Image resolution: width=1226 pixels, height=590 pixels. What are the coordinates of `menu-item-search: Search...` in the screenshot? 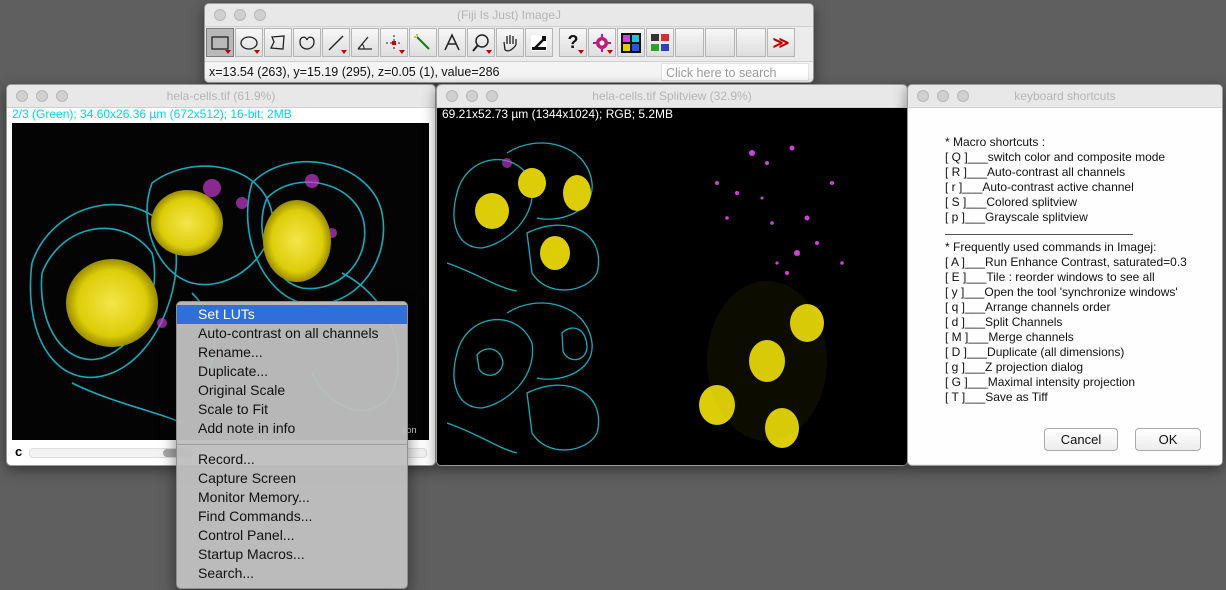 It's located at (292, 573).